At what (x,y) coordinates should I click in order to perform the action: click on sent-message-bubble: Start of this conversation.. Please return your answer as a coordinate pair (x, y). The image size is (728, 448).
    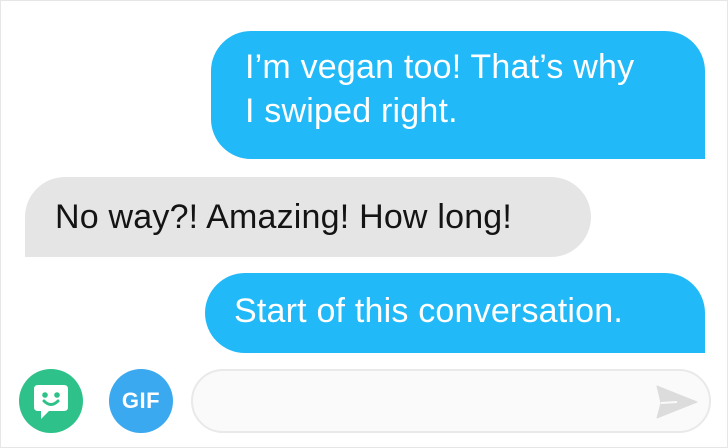
    Looking at the image, I should click on (455, 313).